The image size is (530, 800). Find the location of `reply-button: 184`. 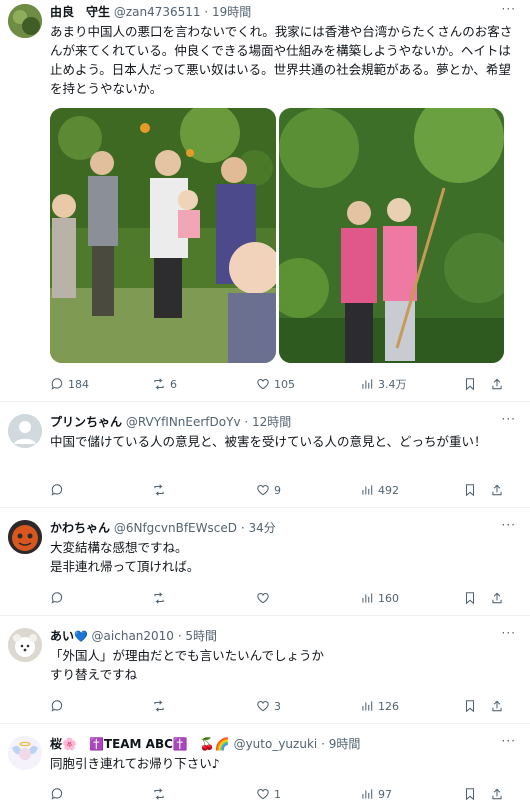

reply-button: 184 is located at coordinates (69, 384).